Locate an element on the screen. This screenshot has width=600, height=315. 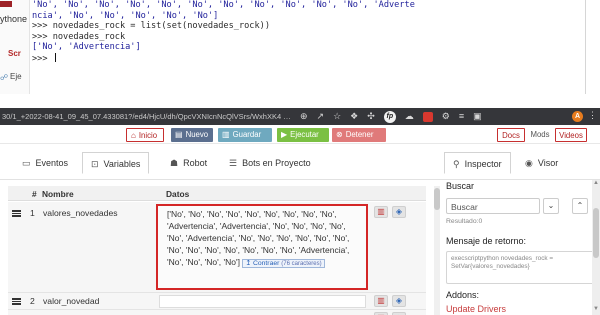
sidebar-scr-label: Scr is located at coordinates (14, 53).